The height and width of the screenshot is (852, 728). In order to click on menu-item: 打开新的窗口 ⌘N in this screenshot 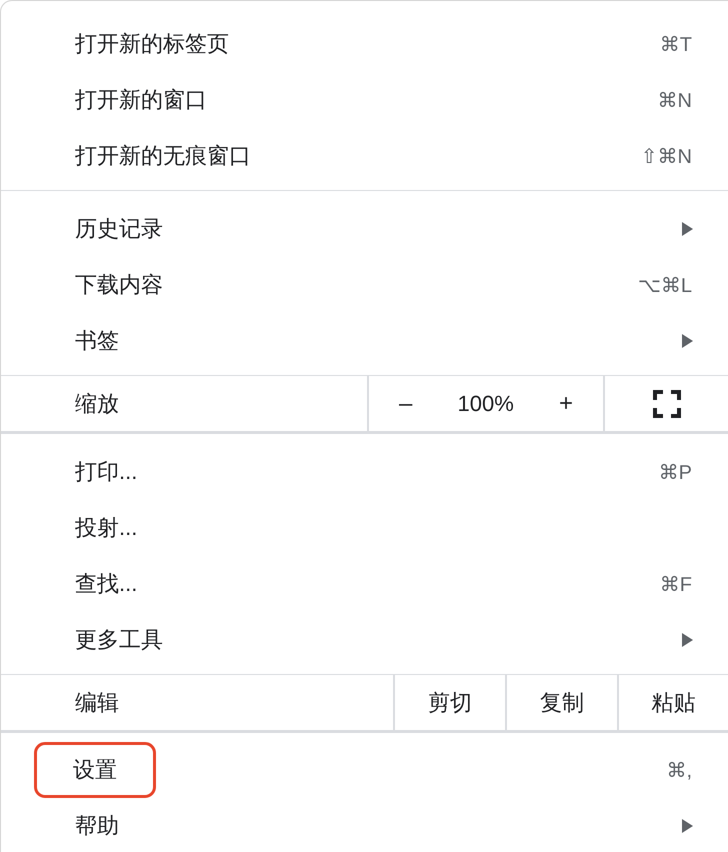, I will do `click(364, 100)`.